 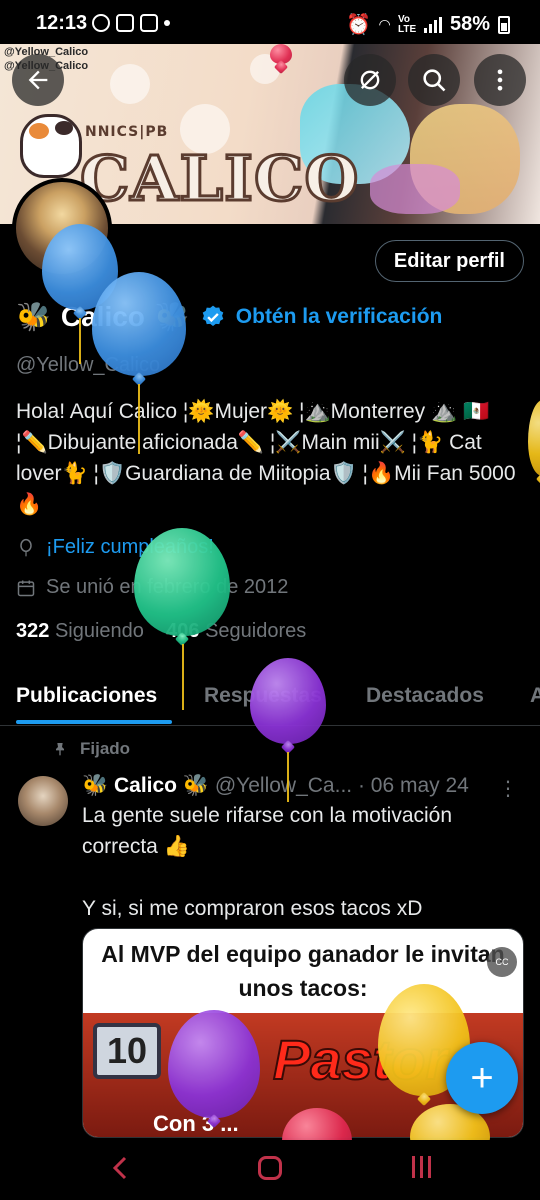 What do you see at coordinates (502, 962) in the screenshot?
I see `captions-icon: CC` at bounding box center [502, 962].